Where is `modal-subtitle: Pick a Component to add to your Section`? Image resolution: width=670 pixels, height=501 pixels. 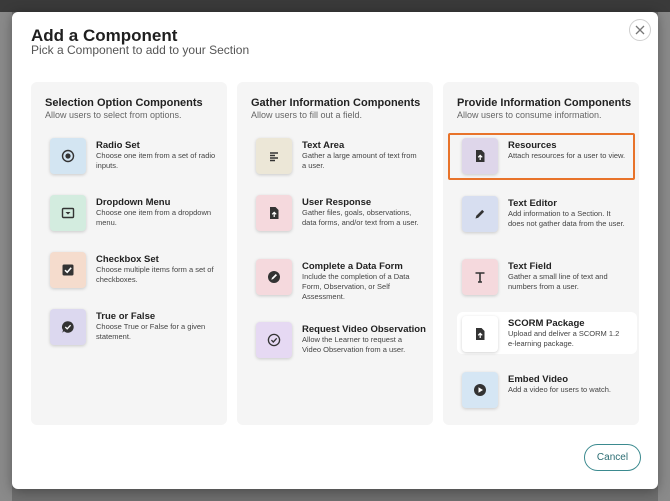 modal-subtitle: Pick a Component to add to your Section is located at coordinates (140, 50).